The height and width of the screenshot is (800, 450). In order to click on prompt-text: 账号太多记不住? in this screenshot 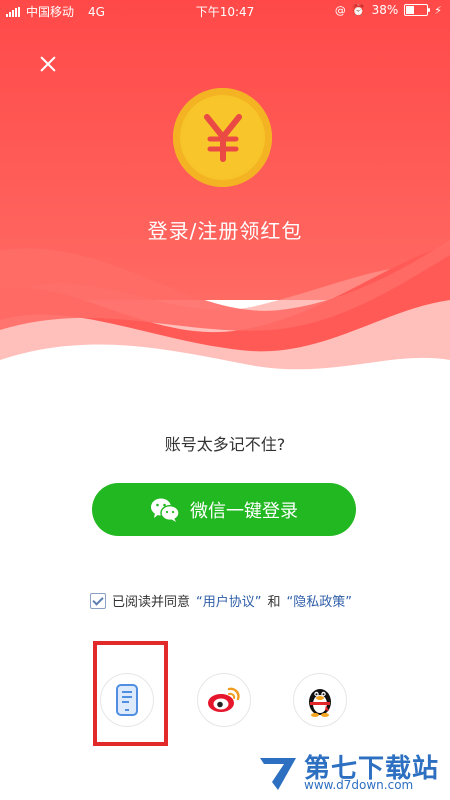, I will do `click(225, 444)`.